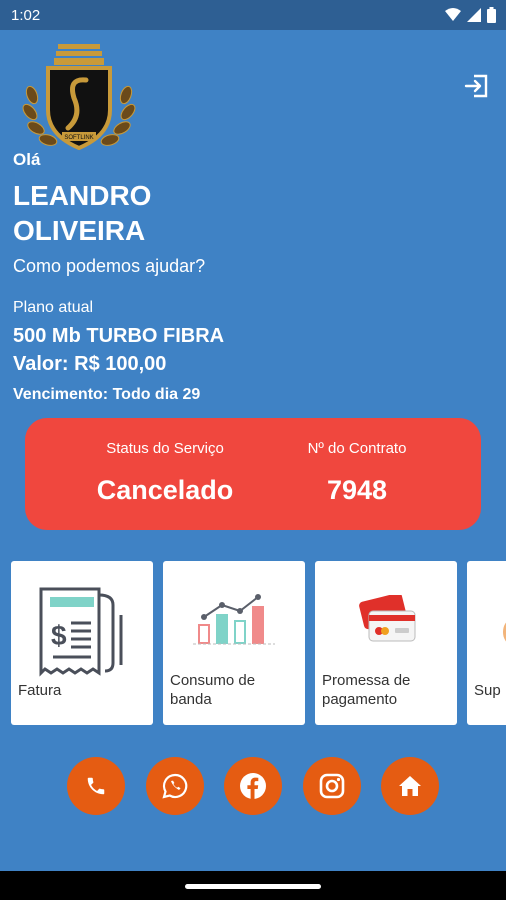 The image size is (506, 900). I want to click on phone-button, so click(96, 786).